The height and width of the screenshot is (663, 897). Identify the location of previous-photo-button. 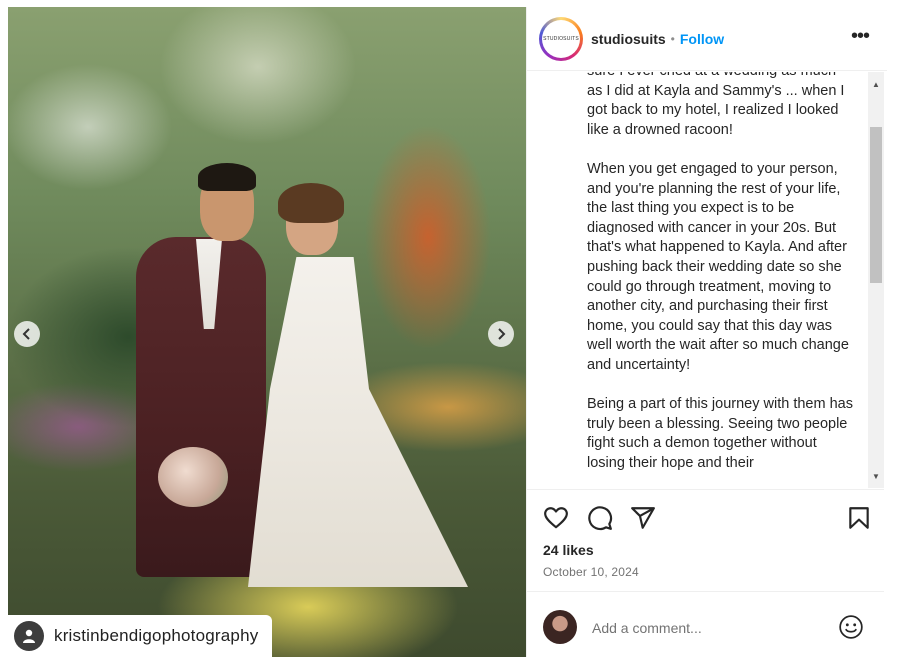
(27, 334).